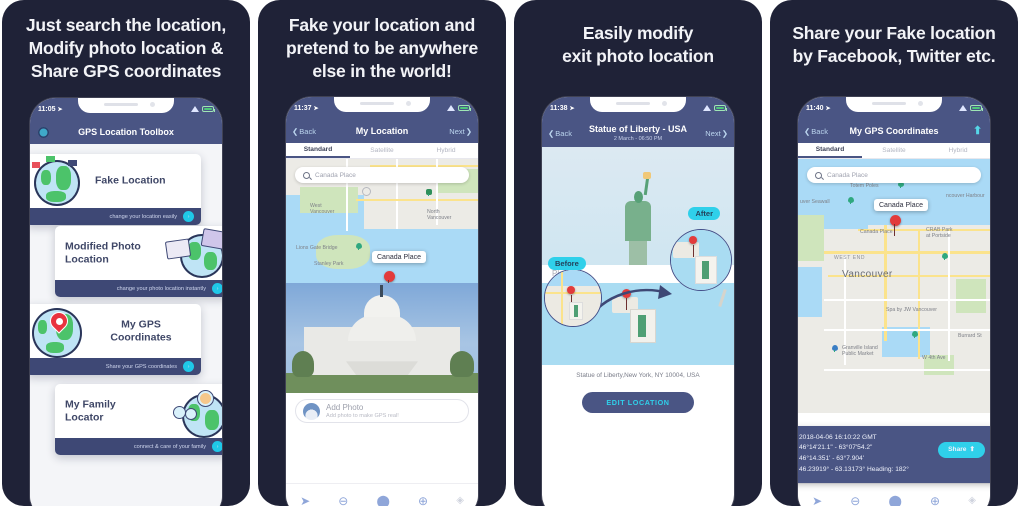 The width and height of the screenshot is (1024, 512). Describe the element at coordinates (57, 183) in the screenshot. I see `globe-icon` at that location.